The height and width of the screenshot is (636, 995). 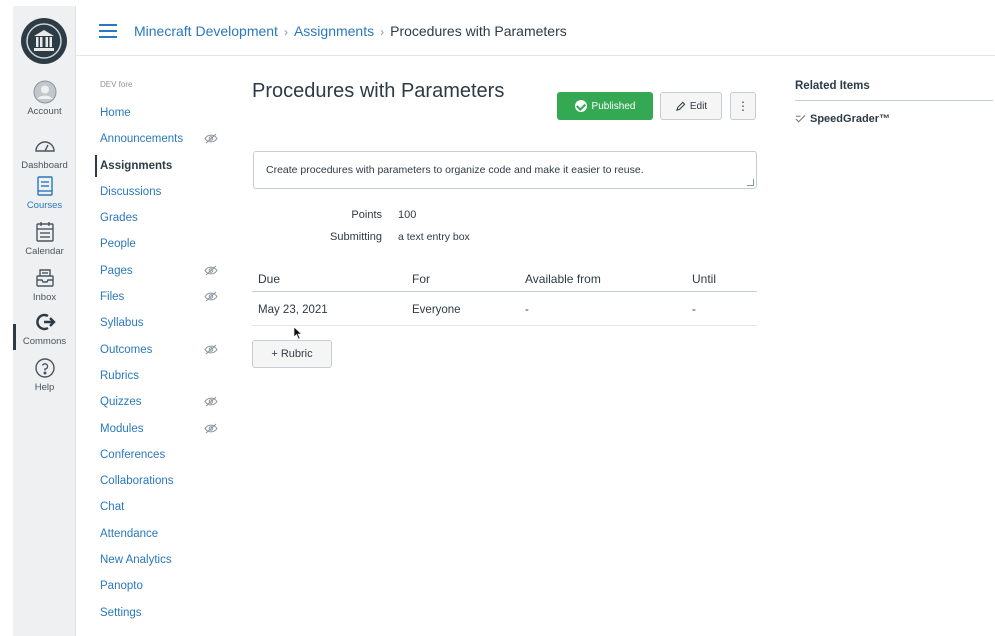 What do you see at coordinates (378, 91) in the screenshot?
I see `page-title: Procedures with Parameters` at bounding box center [378, 91].